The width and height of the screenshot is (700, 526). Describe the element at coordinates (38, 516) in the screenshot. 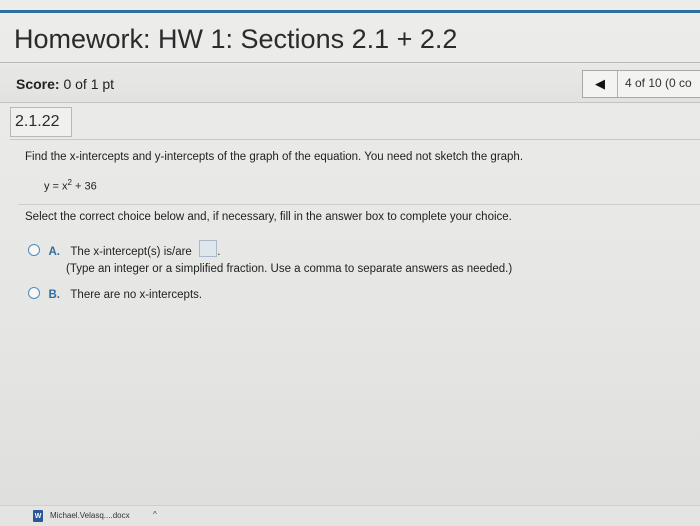

I see `word-document-icon: W` at that location.